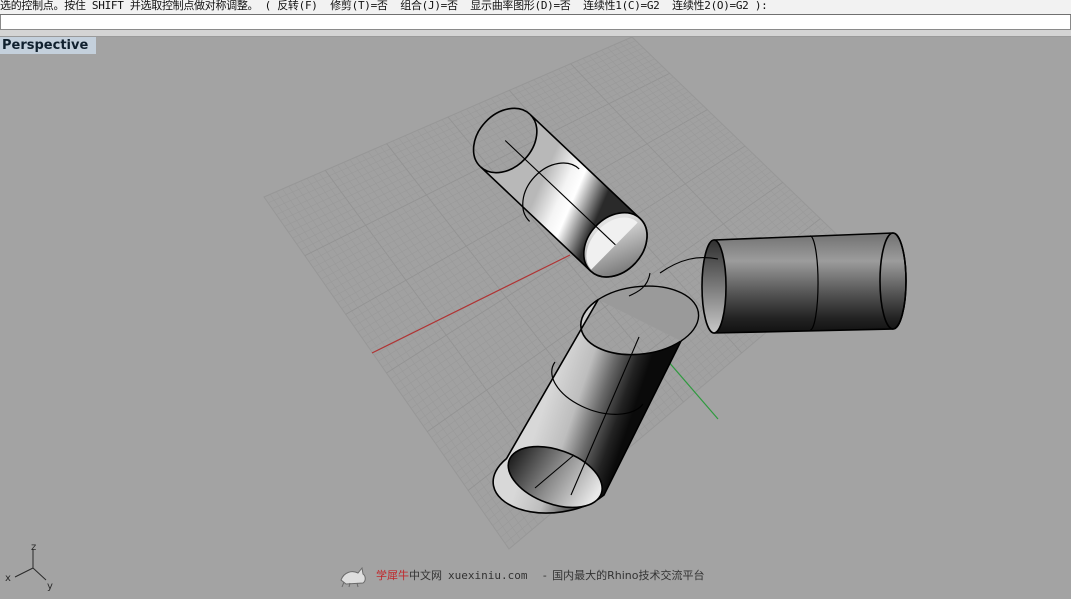 This screenshot has width=1071, height=599. What do you see at coordinates (628, 575) in the screenshot?
I see `watermark-slogan: 国内最大的Rhino技术交流平台` at bounding box center [628, 575].